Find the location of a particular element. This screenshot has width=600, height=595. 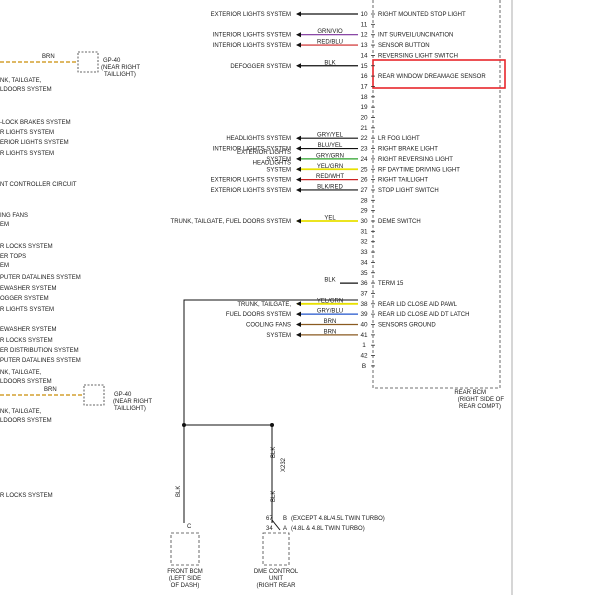

connector-upper-loc1: (NEAR RIGHT is located at coordinates (120, 68).